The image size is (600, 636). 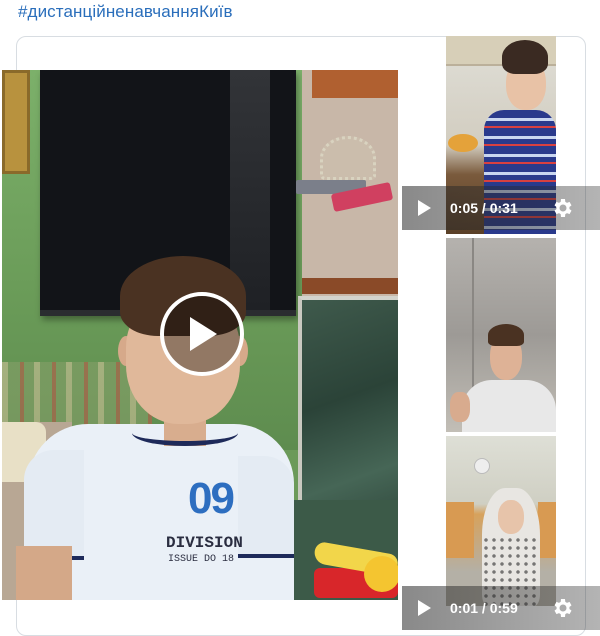 I want to click on shelf-board, so click(x=350, y=286).